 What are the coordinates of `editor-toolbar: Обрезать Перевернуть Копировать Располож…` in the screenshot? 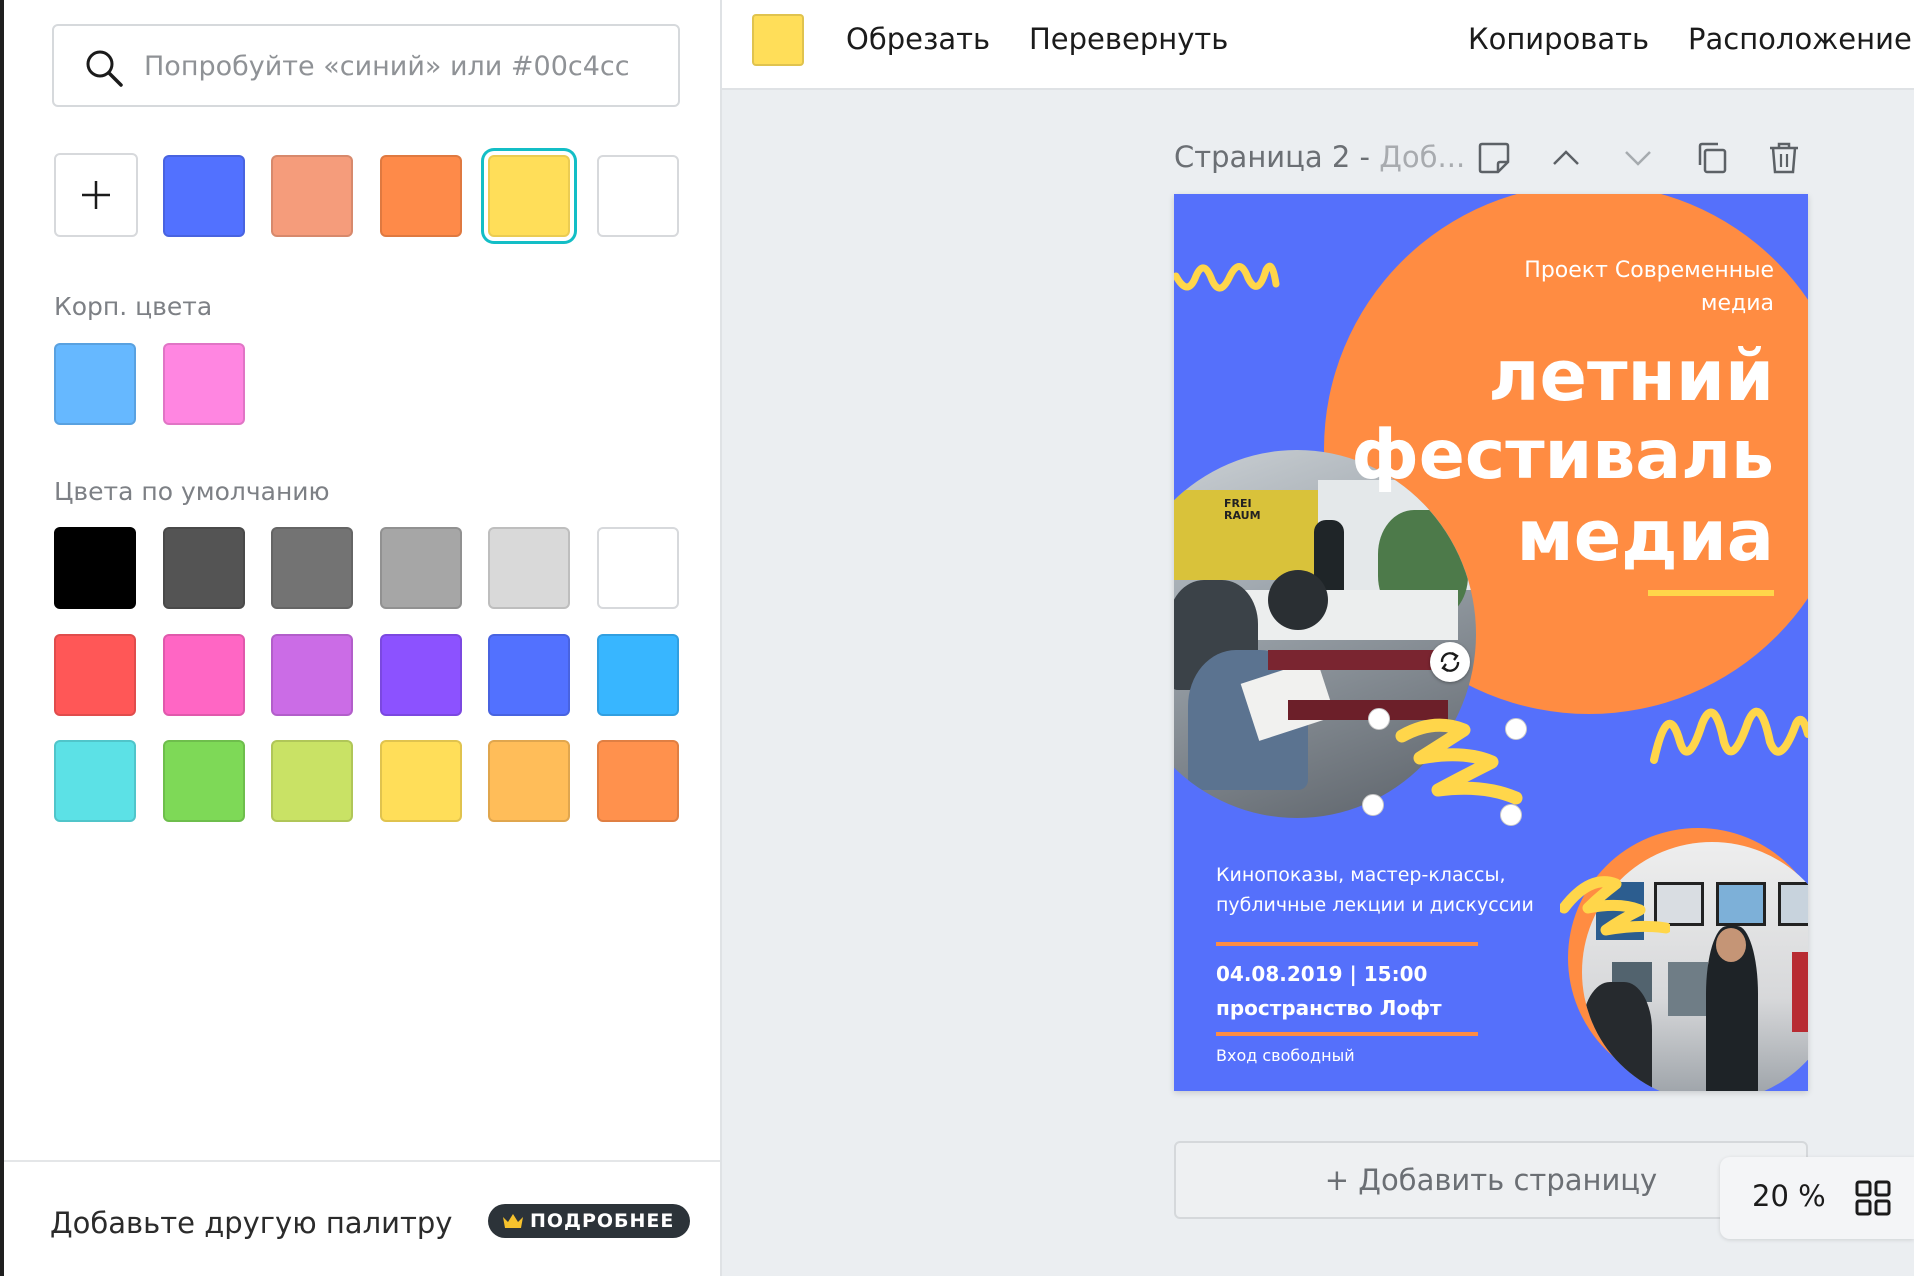 It's located at (1318, 45).